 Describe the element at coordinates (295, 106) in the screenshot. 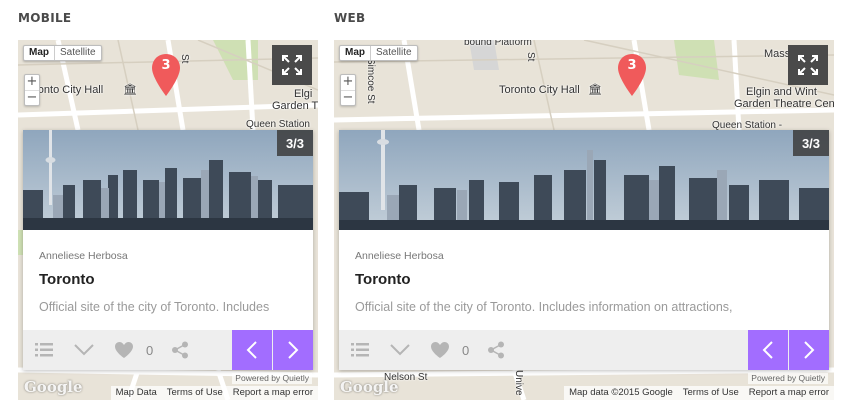

I see `map-label-elgin-2: Garden Th` at that location.